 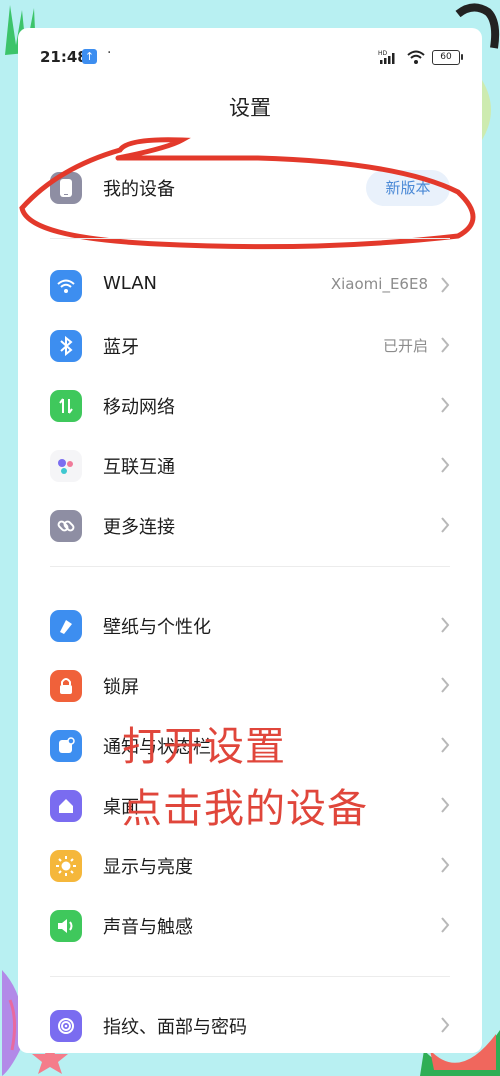 I want to click on wifi-status-icon, so click(x=416, y=57).